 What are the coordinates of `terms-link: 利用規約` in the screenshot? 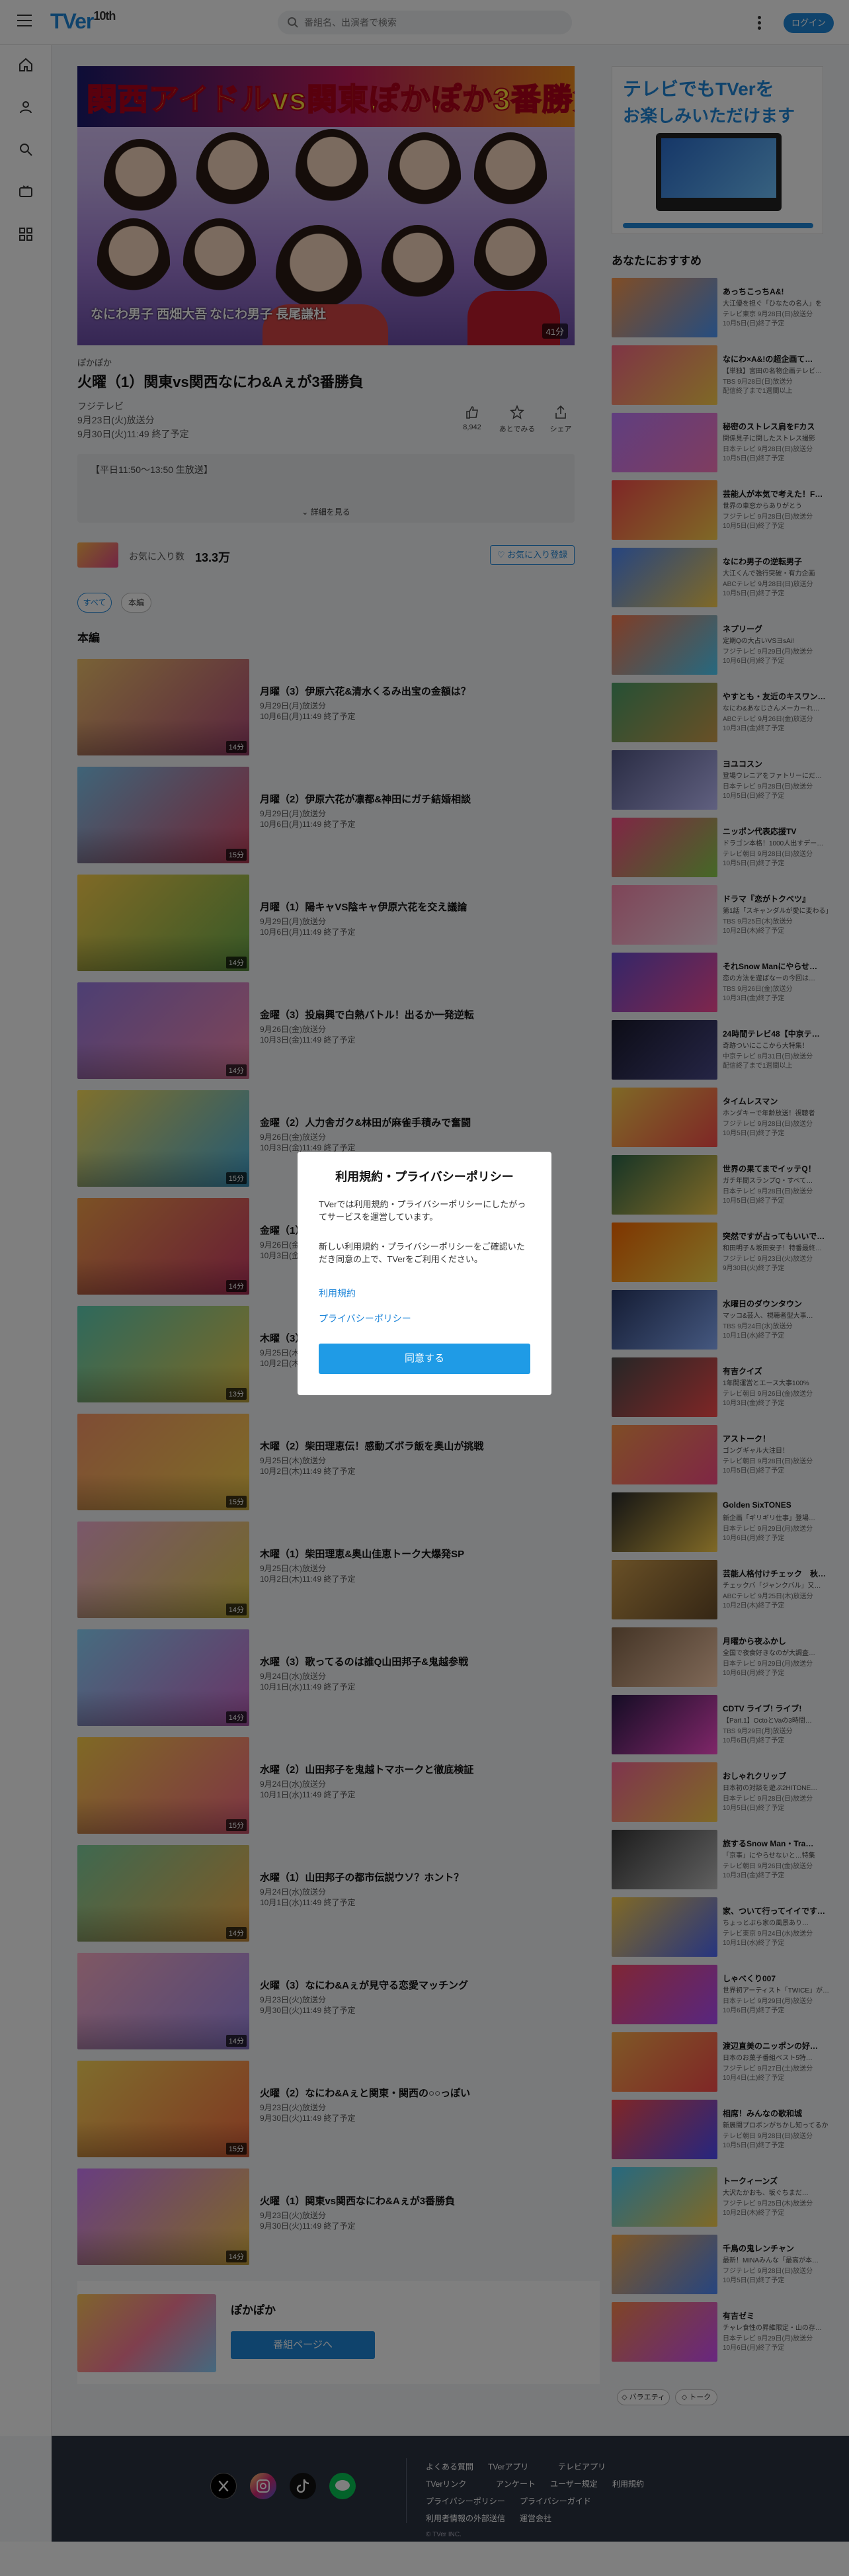 It's located at (337, 1293).